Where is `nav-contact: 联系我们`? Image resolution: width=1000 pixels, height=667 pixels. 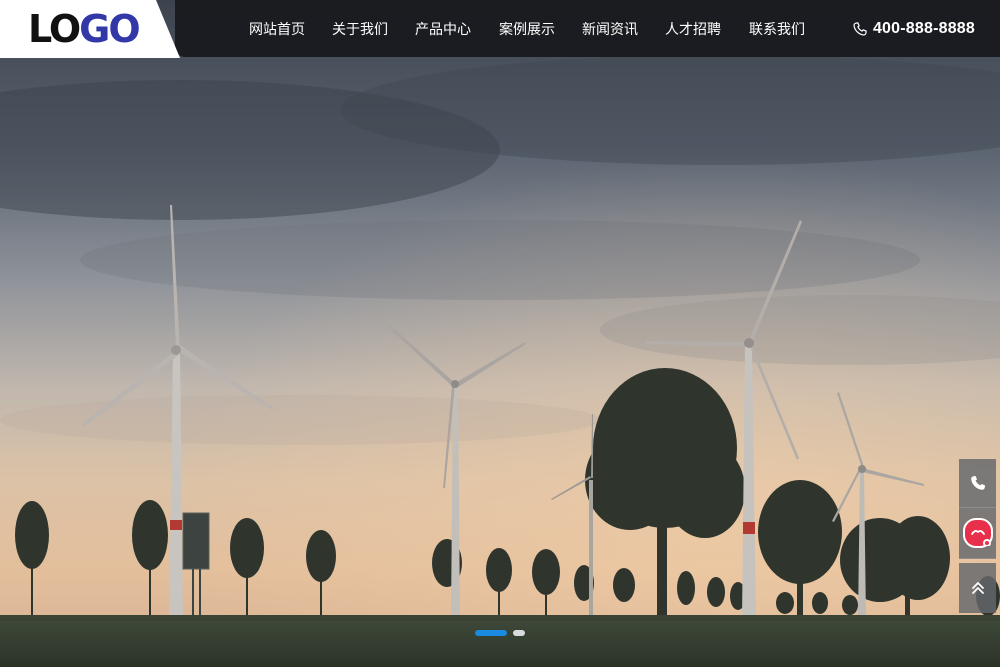 nav-contact: 联系我们 is located at coordinates (777, 29).